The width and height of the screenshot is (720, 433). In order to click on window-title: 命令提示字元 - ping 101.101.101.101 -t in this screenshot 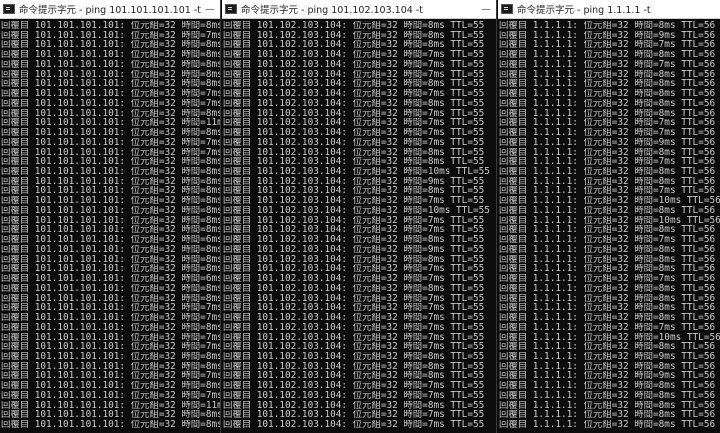, I will do `click(110, 10)`.